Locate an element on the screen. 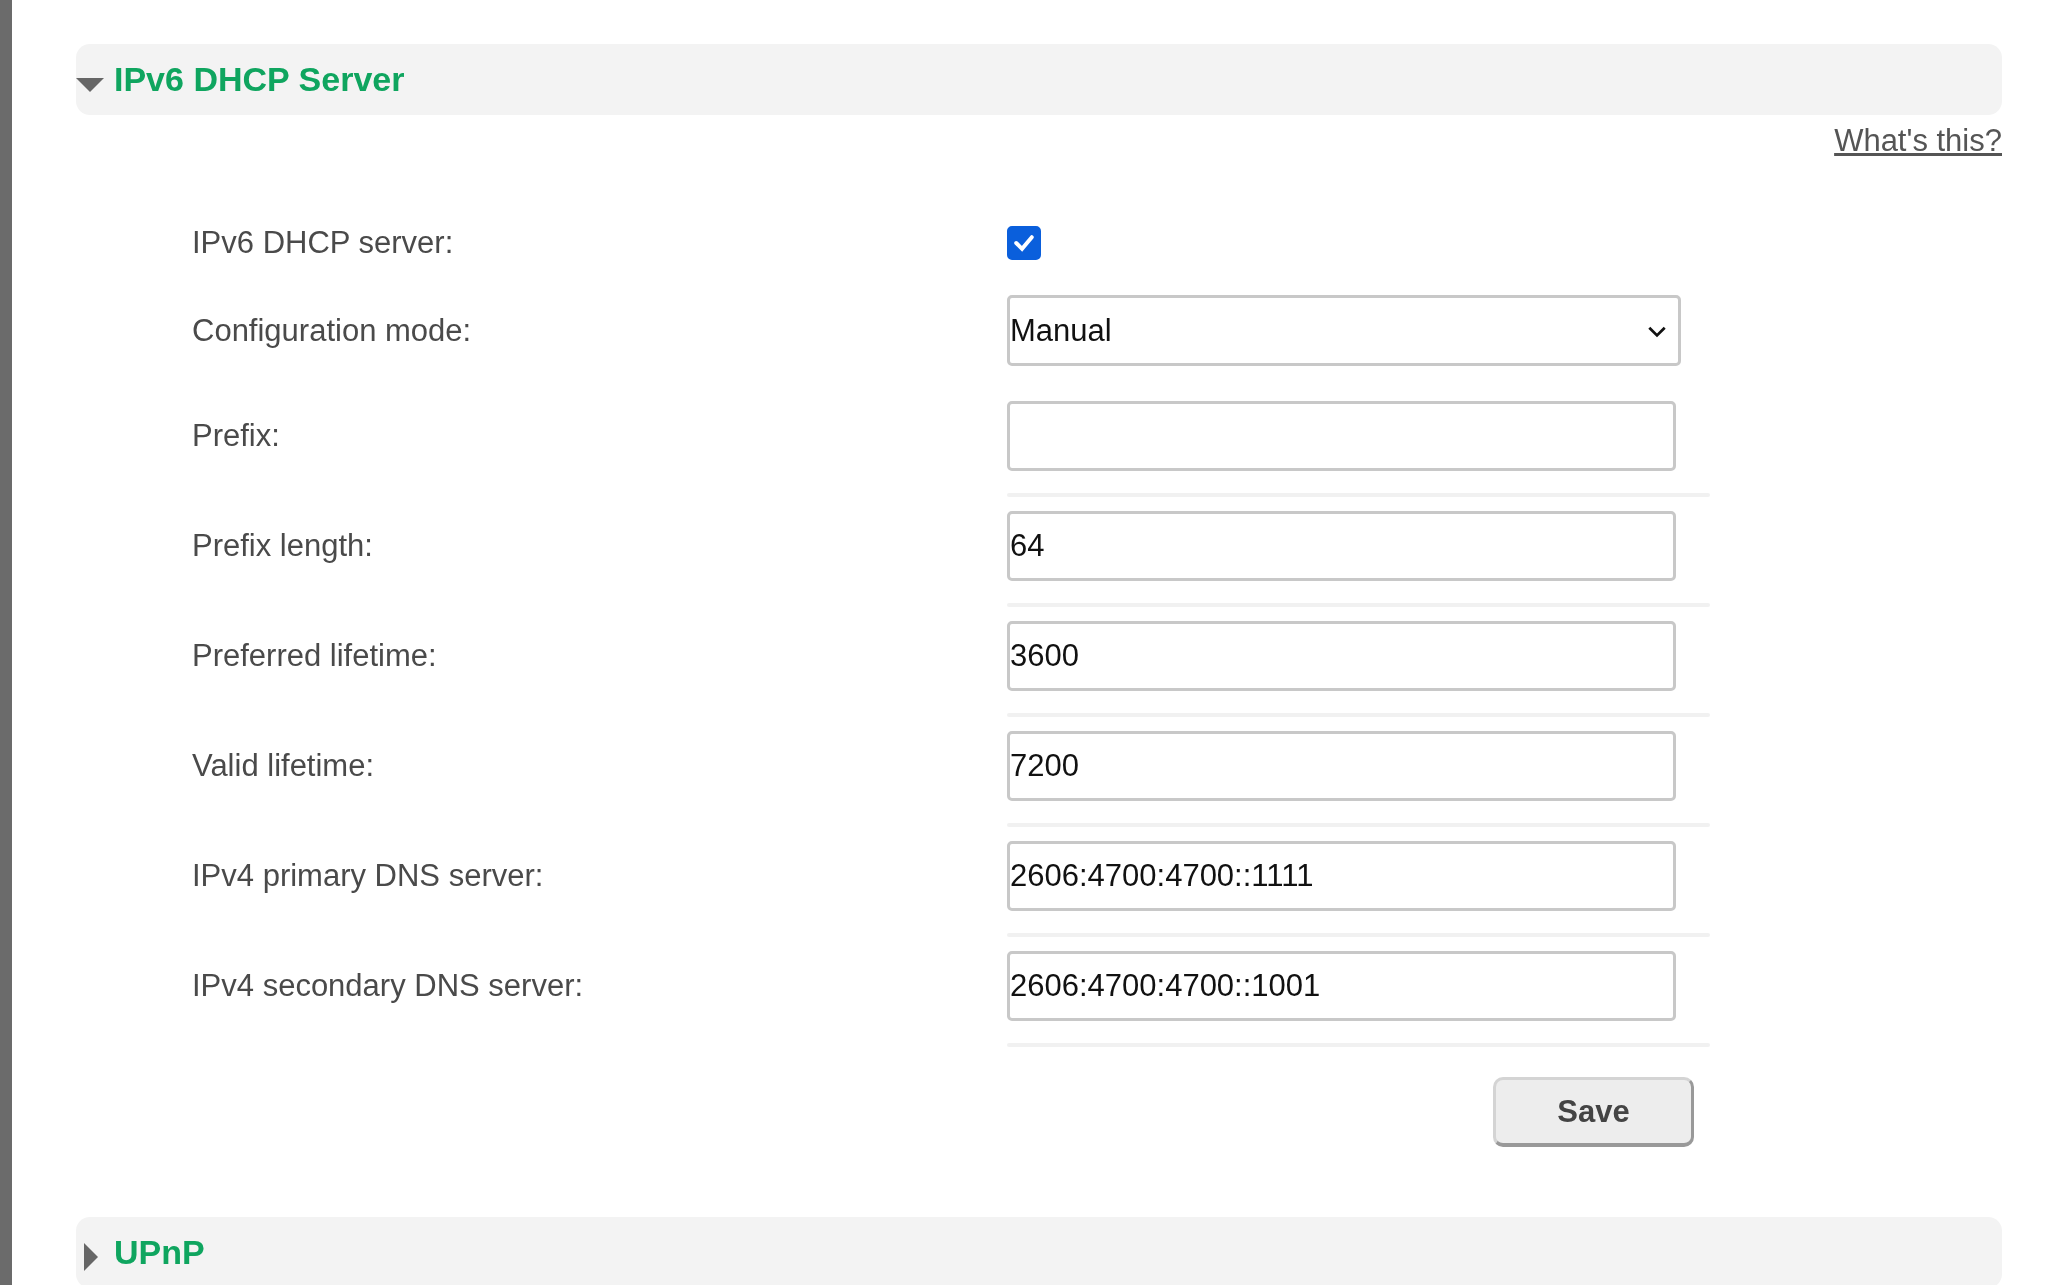  dropdown: Manual is located at coordinates (1344, 330).